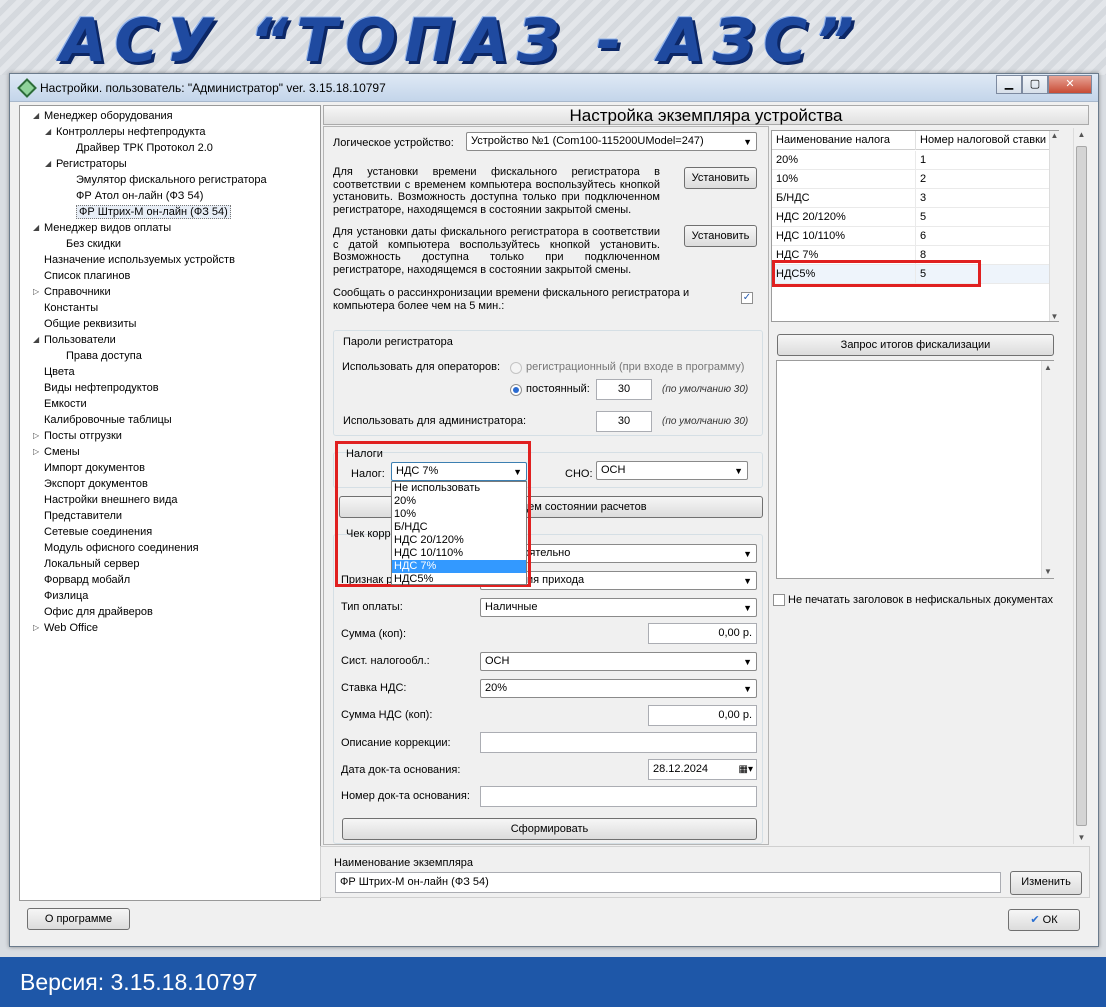 The height and width of the screenshot is (1007, 1106). Describe the element at coordinates (65, 404) in the screenshot. I see `tree-item: Емкости` at that location.